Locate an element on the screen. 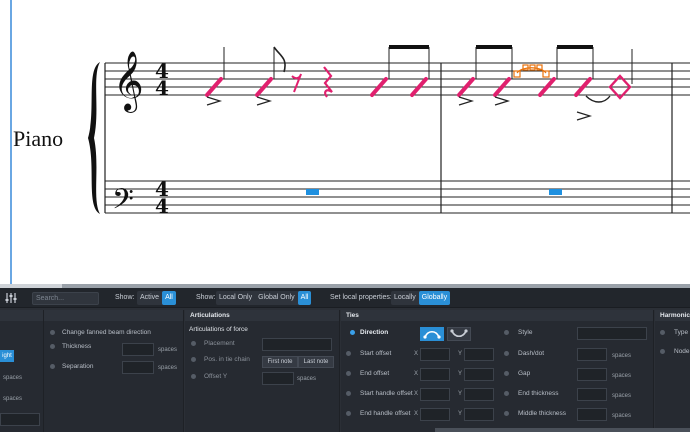 This screenshot has width=690, height=432. left-field is located at coordinates (20, 419).